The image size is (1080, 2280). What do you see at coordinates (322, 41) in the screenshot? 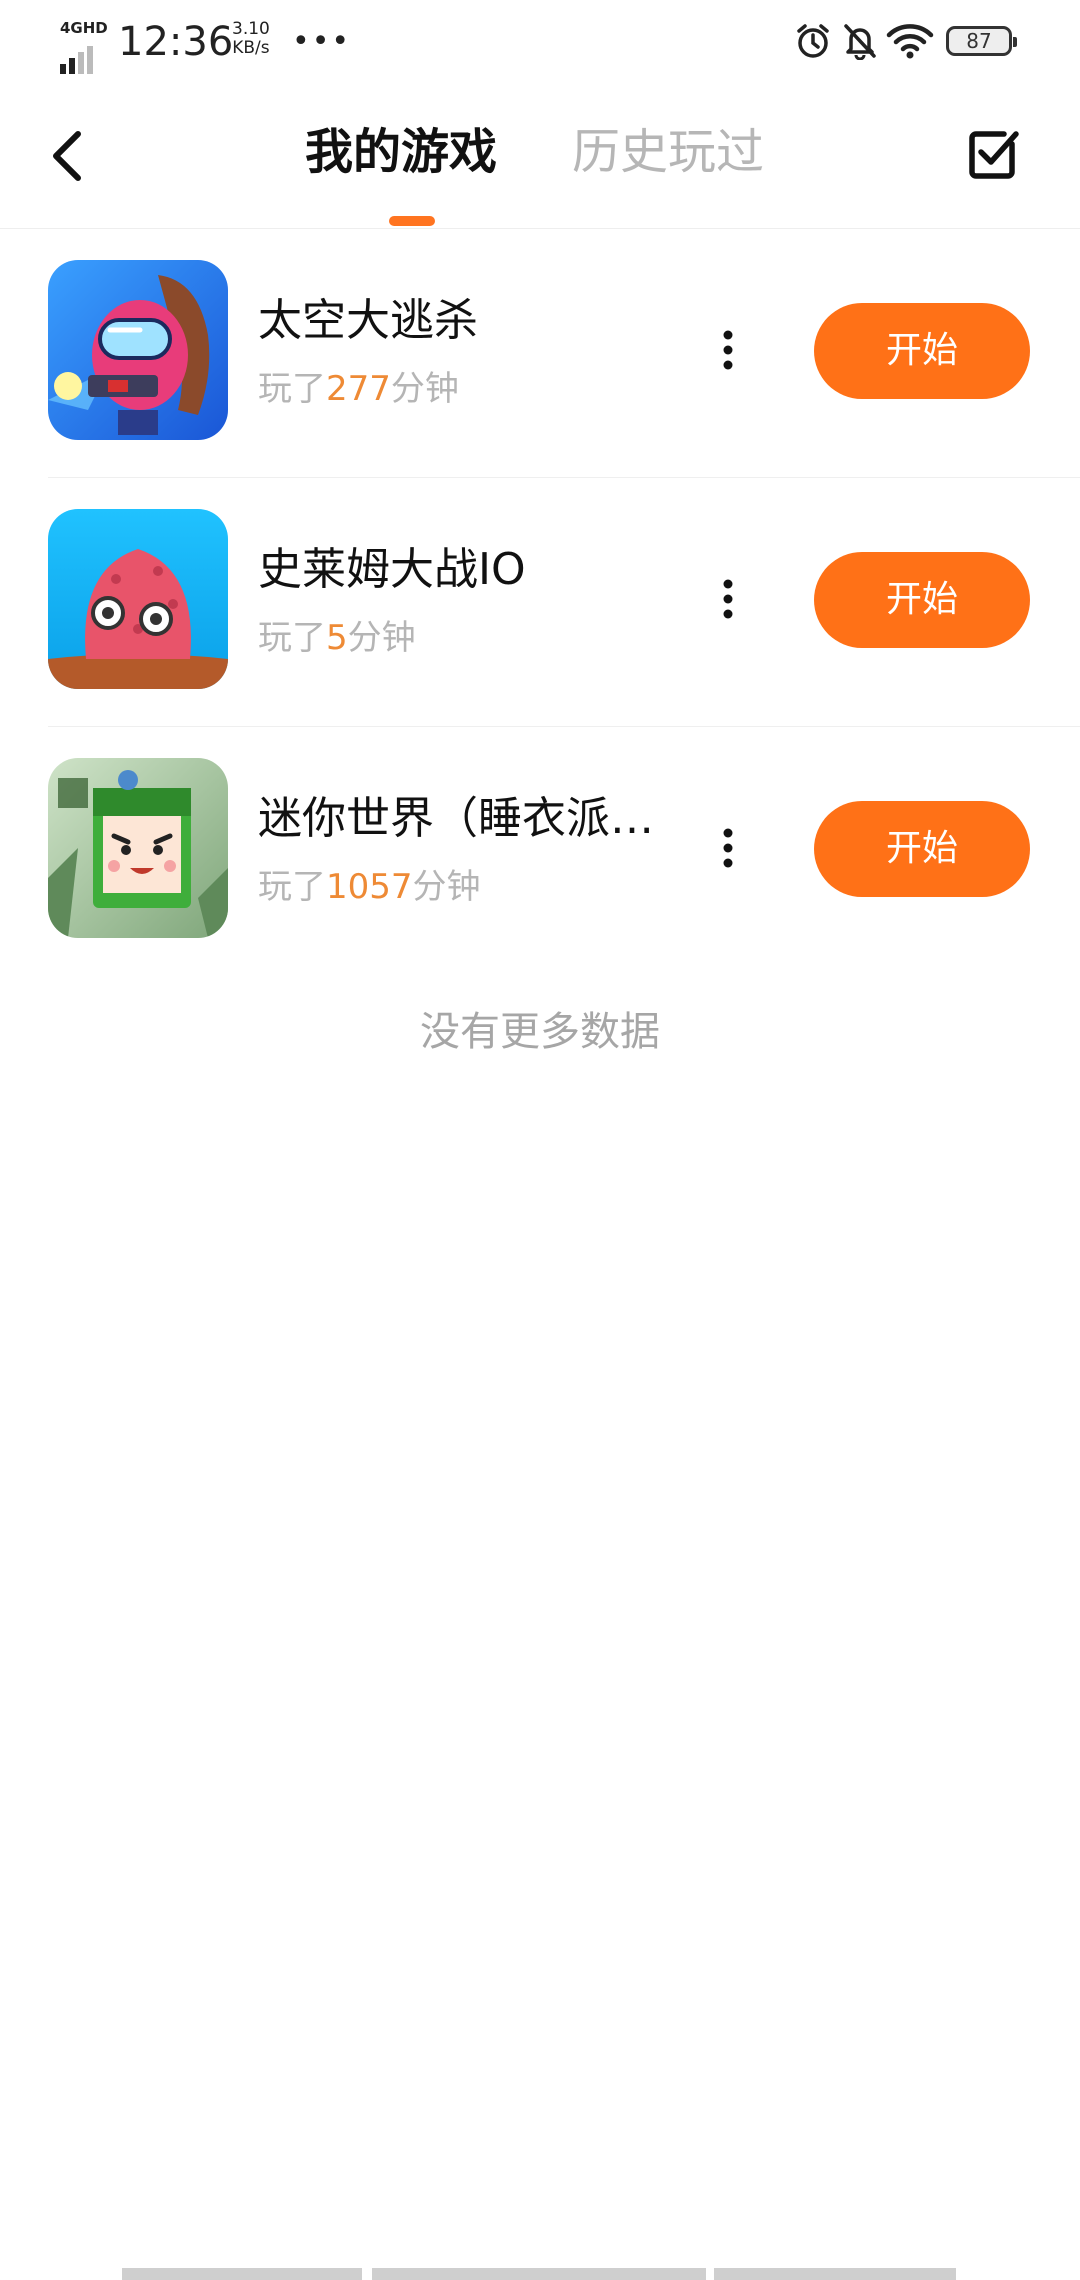
I see `more-notifications-icon: •••` at bounding box center [322, 41].